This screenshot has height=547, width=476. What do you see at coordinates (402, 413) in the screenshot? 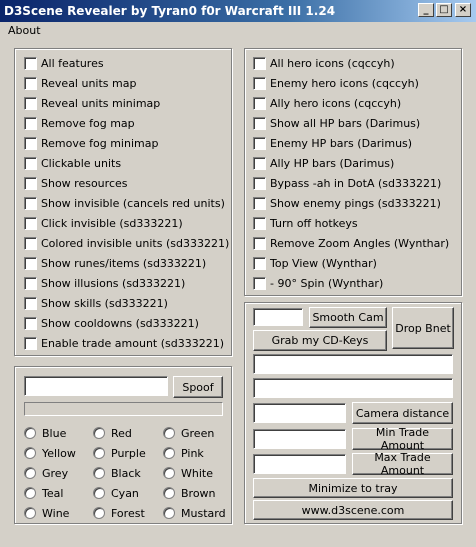
I see `camera-distance-button: Camera distance` at bounding box center [402, 413].